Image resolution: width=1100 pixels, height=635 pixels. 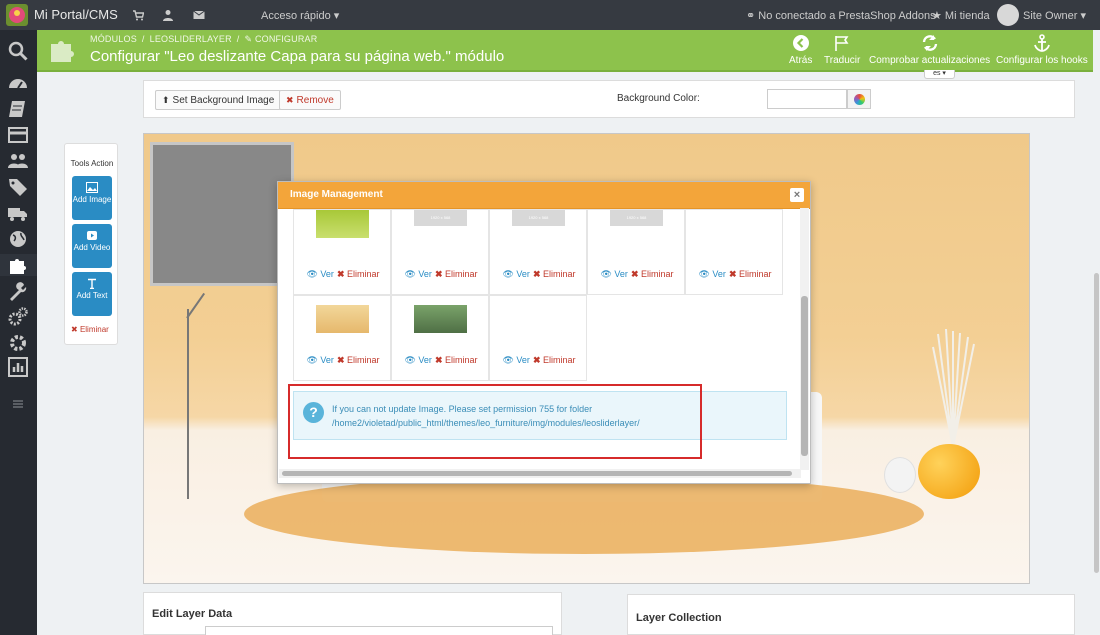 What do you see at coordinates (841, 15) in the screenshot?
I see `addons-connection-link: ⚭ No conectado a PrestaShop Addons` at bounding box center [841, 15].